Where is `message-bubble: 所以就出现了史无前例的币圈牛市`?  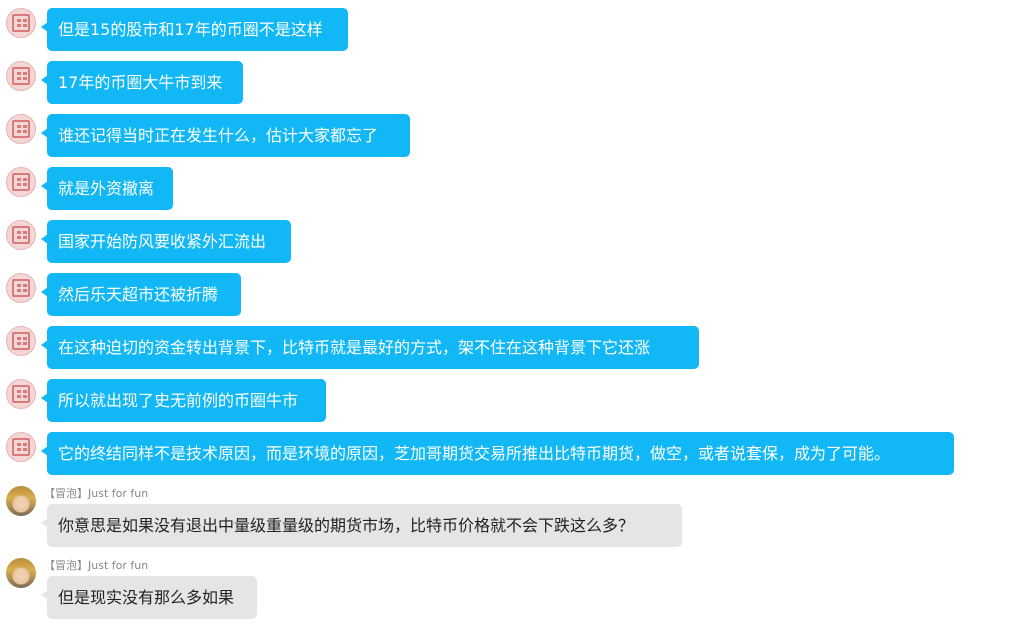 message-bubble: 所以就出现了史无前例的币圈牛市 is located at coordinates (183, 400).